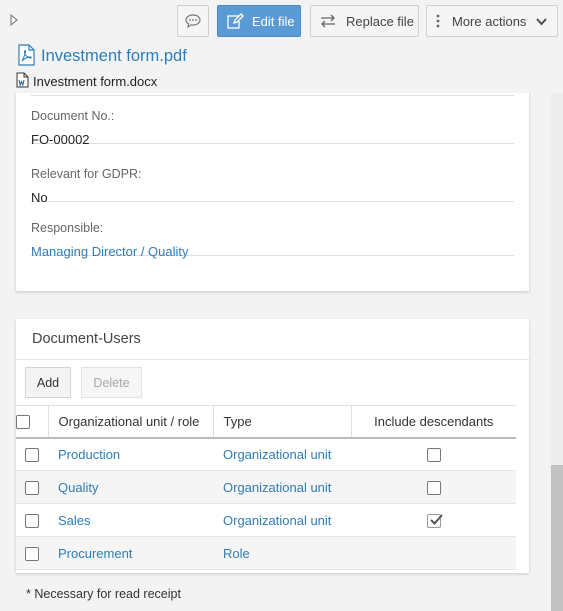  I want to click on comment-button, so click(193, 21).